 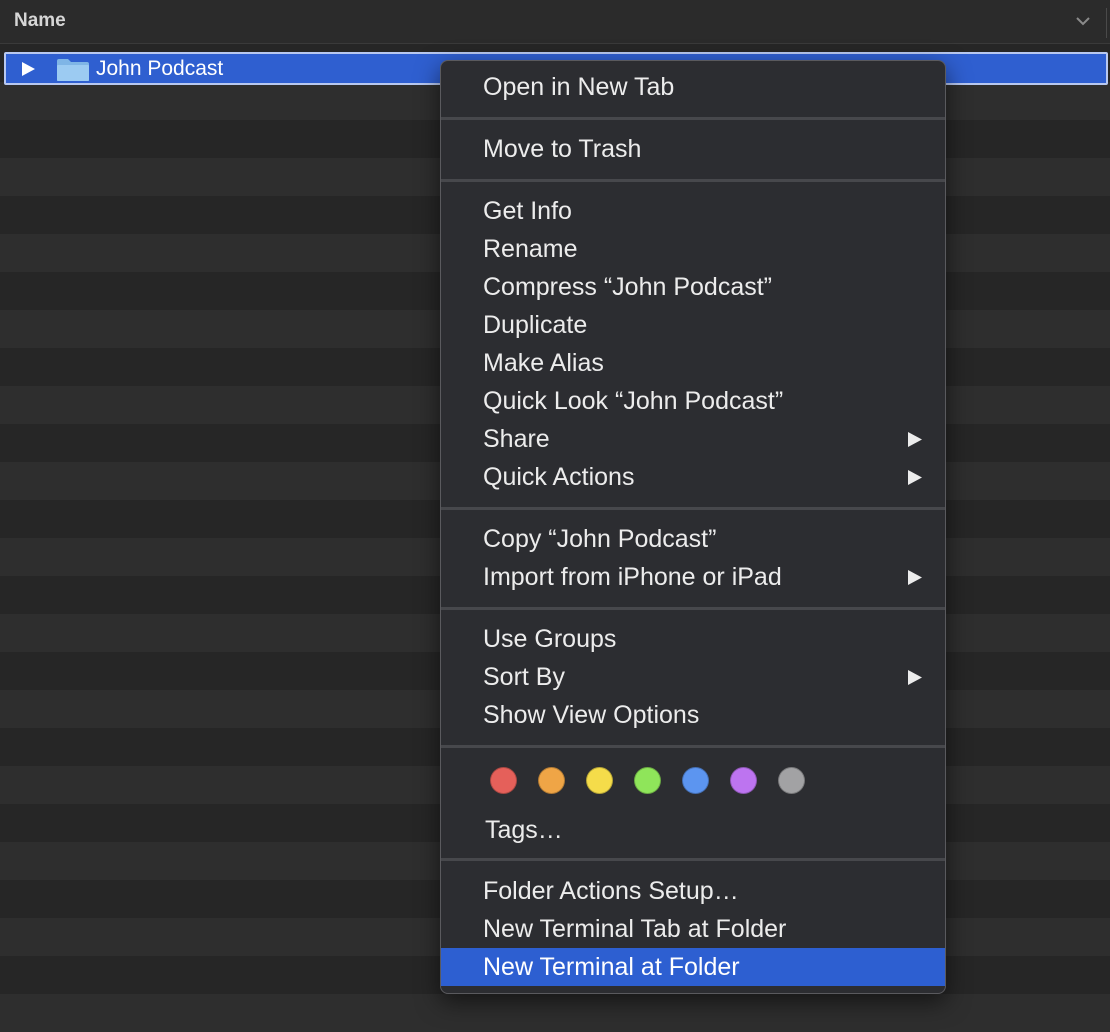 I want to click on menu-item-label: Sort By, so click(x=524, y=677).